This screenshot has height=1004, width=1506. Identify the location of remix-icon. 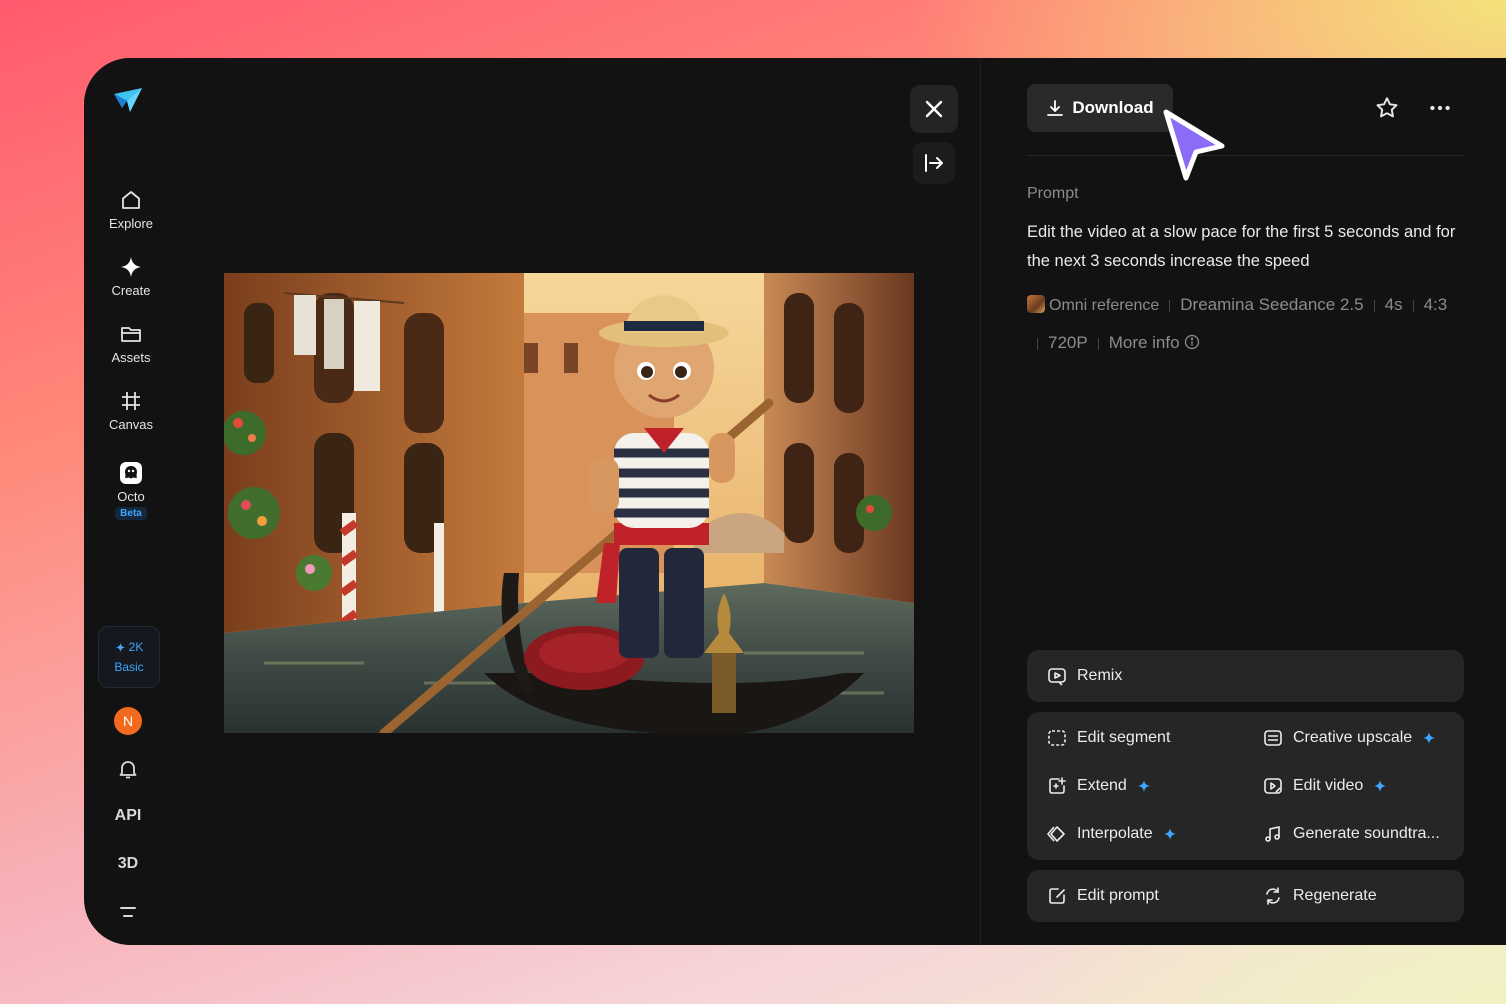
(1057, 677).